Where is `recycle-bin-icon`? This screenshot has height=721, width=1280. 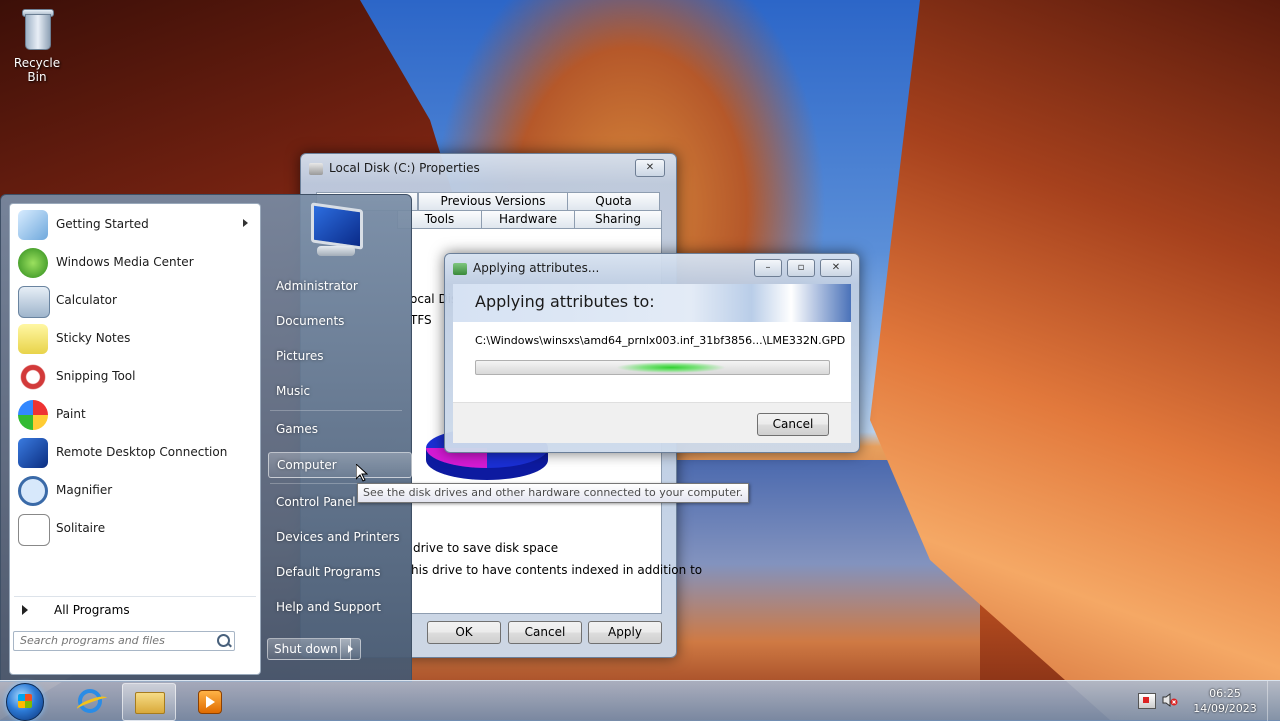
recycle-bin-icon is located at coordinates (37, 28).